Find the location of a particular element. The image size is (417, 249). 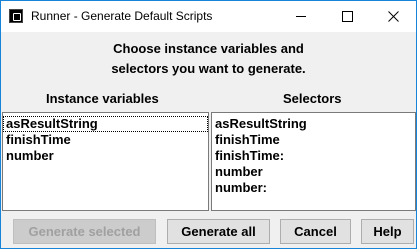

maximize-icon is located at coordinates (347, 16).